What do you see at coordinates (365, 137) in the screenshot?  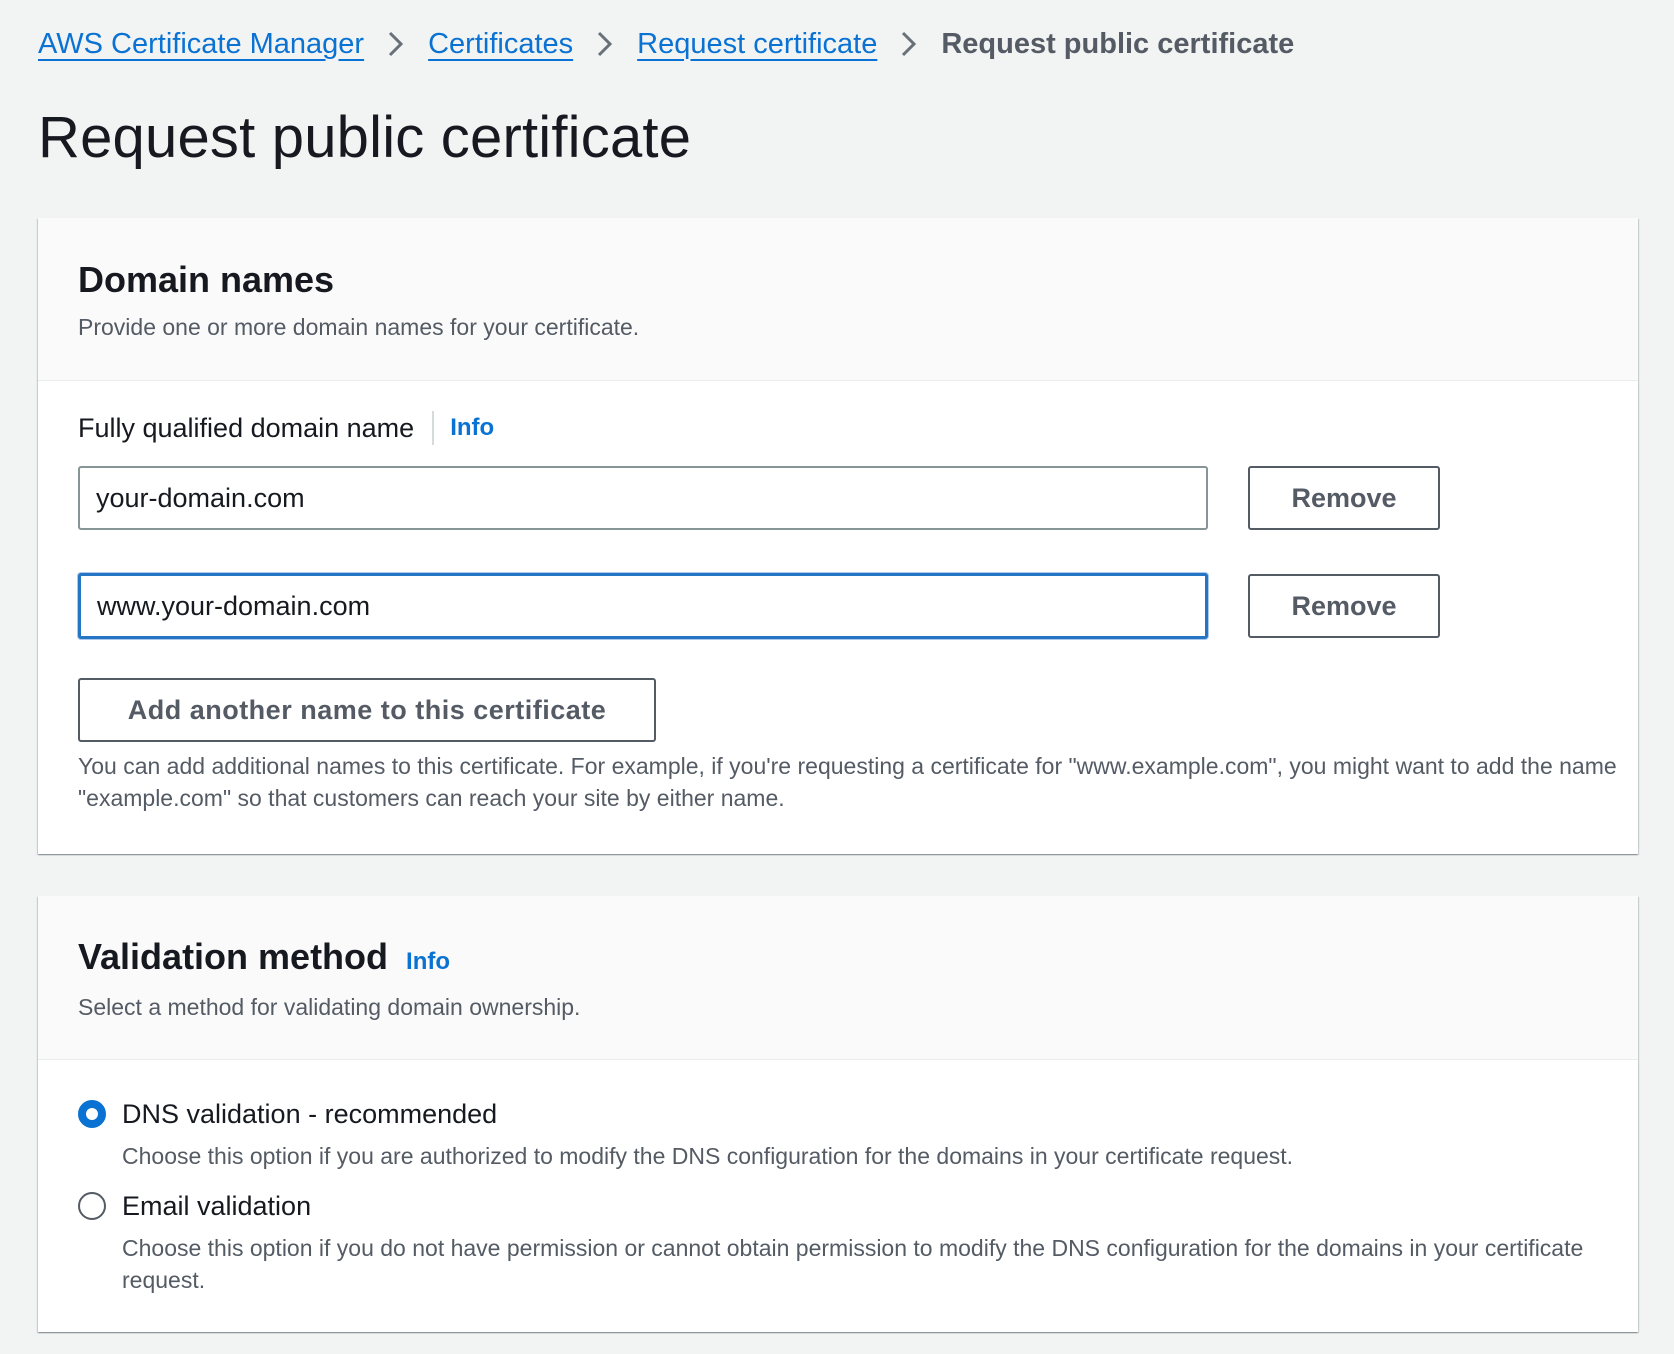 I see `page-title: Request public certificate` at bounding box center [365, 137].